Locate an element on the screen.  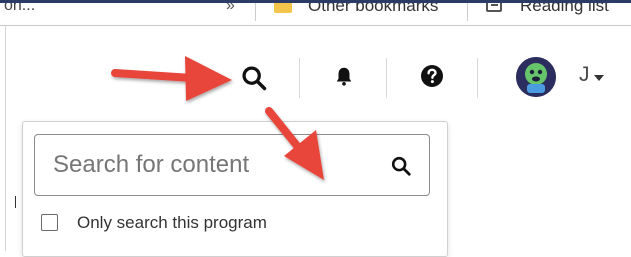
bookmarks-overflow-chevron: » is located at coordinates (230, 9).